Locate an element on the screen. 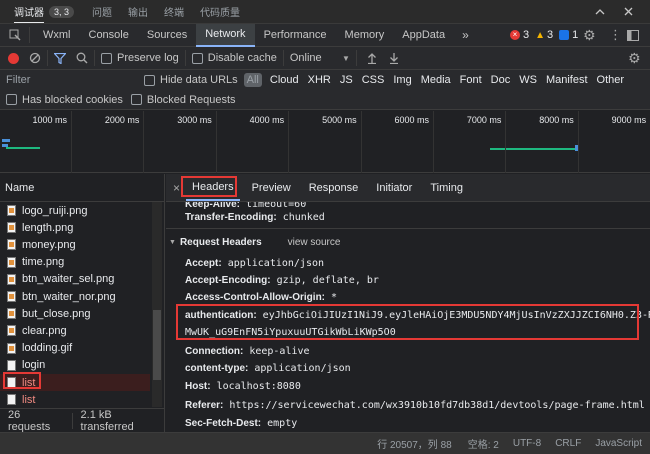  error-count: × 3 ▲ 3 1 is located at coordinates (544, 35).